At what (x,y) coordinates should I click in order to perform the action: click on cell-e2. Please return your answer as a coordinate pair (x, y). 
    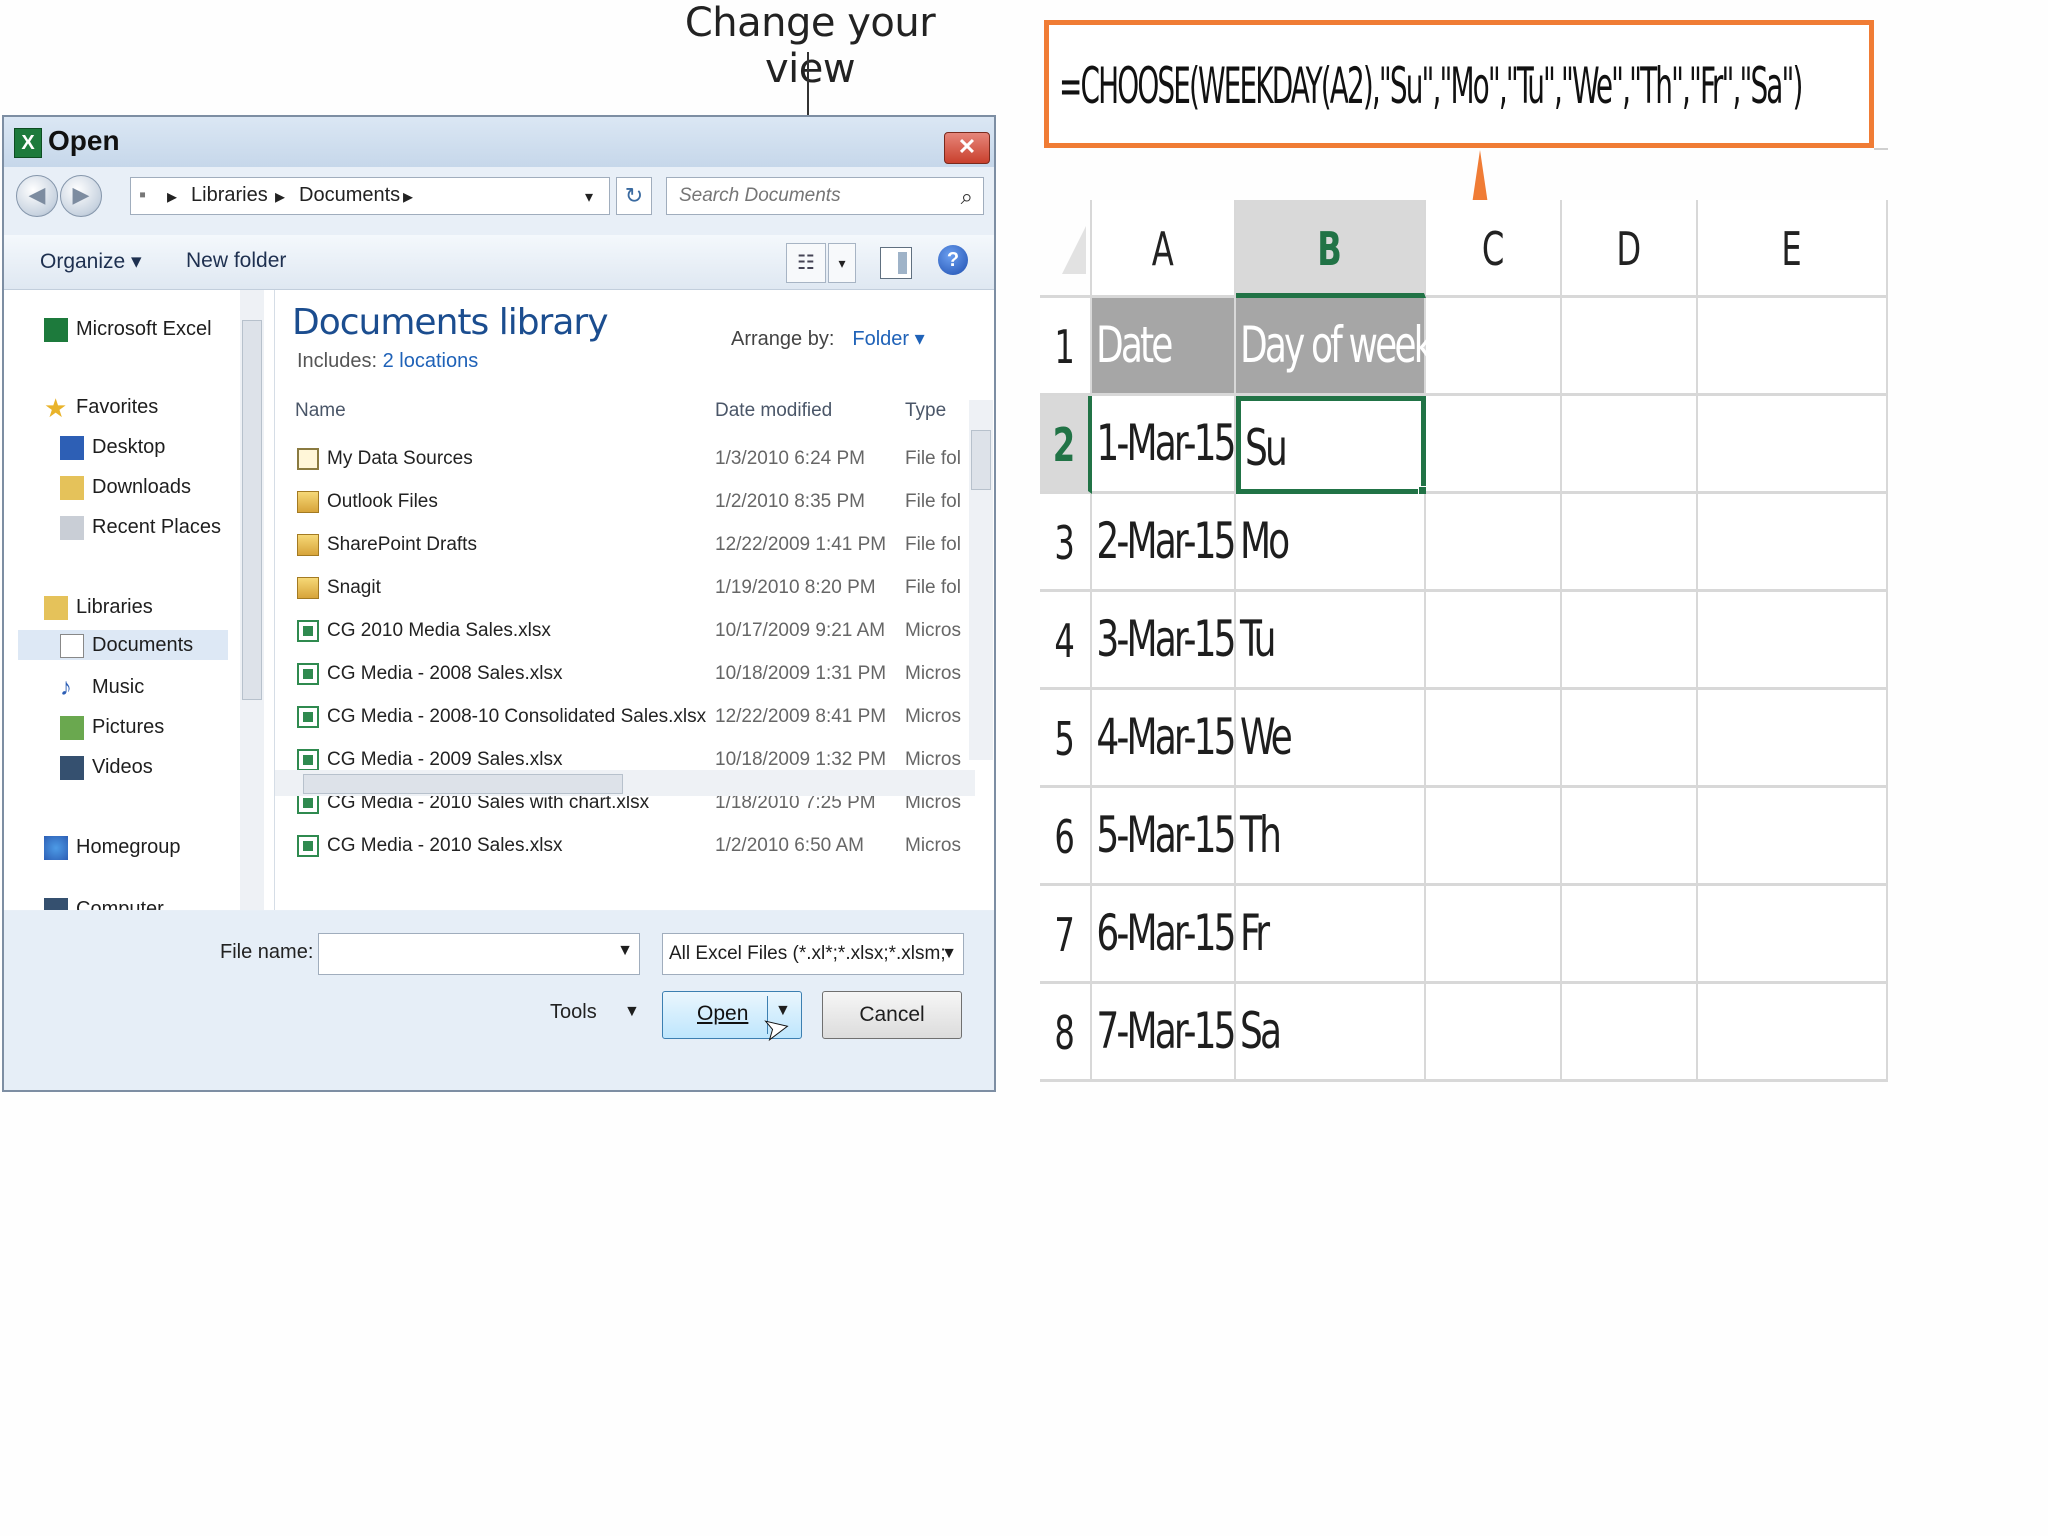
    Looking at the image, I should click on (1793, 445).